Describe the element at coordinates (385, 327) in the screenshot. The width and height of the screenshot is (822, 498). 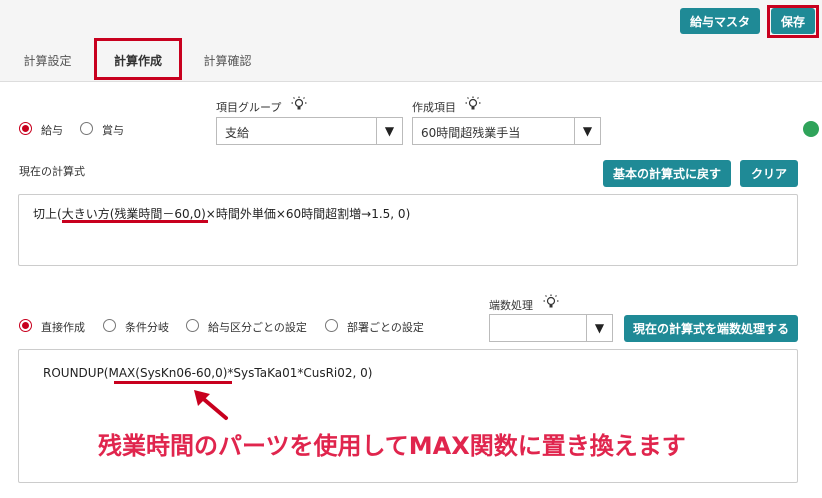
I see `radio-department-label: 部署ごとの設定` at that location.